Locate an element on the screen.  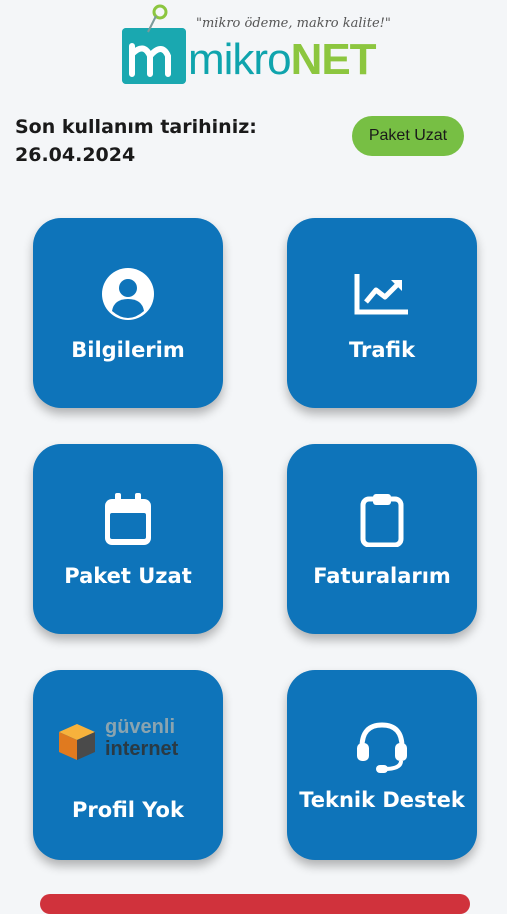
tile-bilgilerim: Bilgilerim is located at coordinates (128, 313).